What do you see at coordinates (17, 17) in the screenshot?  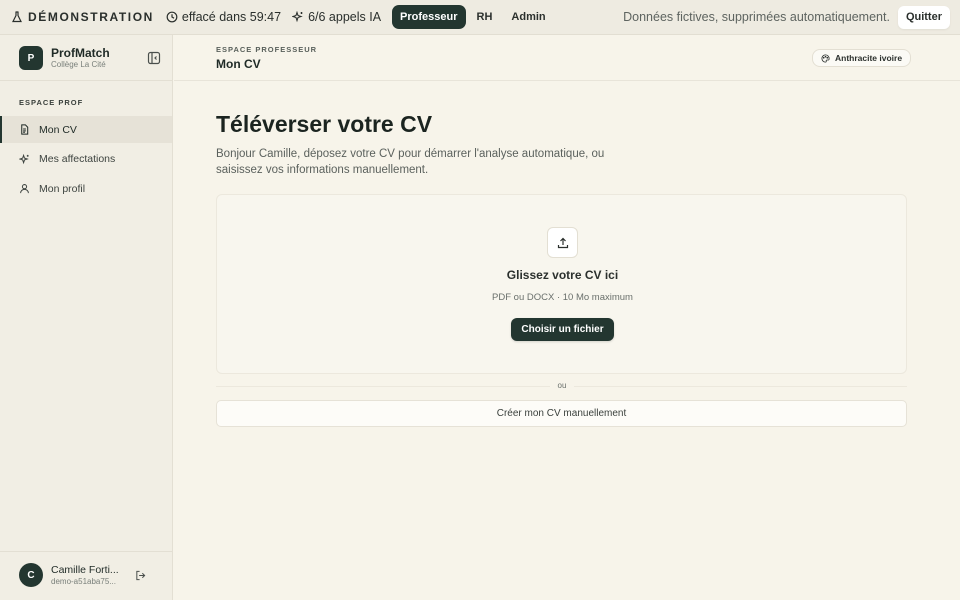 I see `flask-icon` at bounding box center [17, 17].